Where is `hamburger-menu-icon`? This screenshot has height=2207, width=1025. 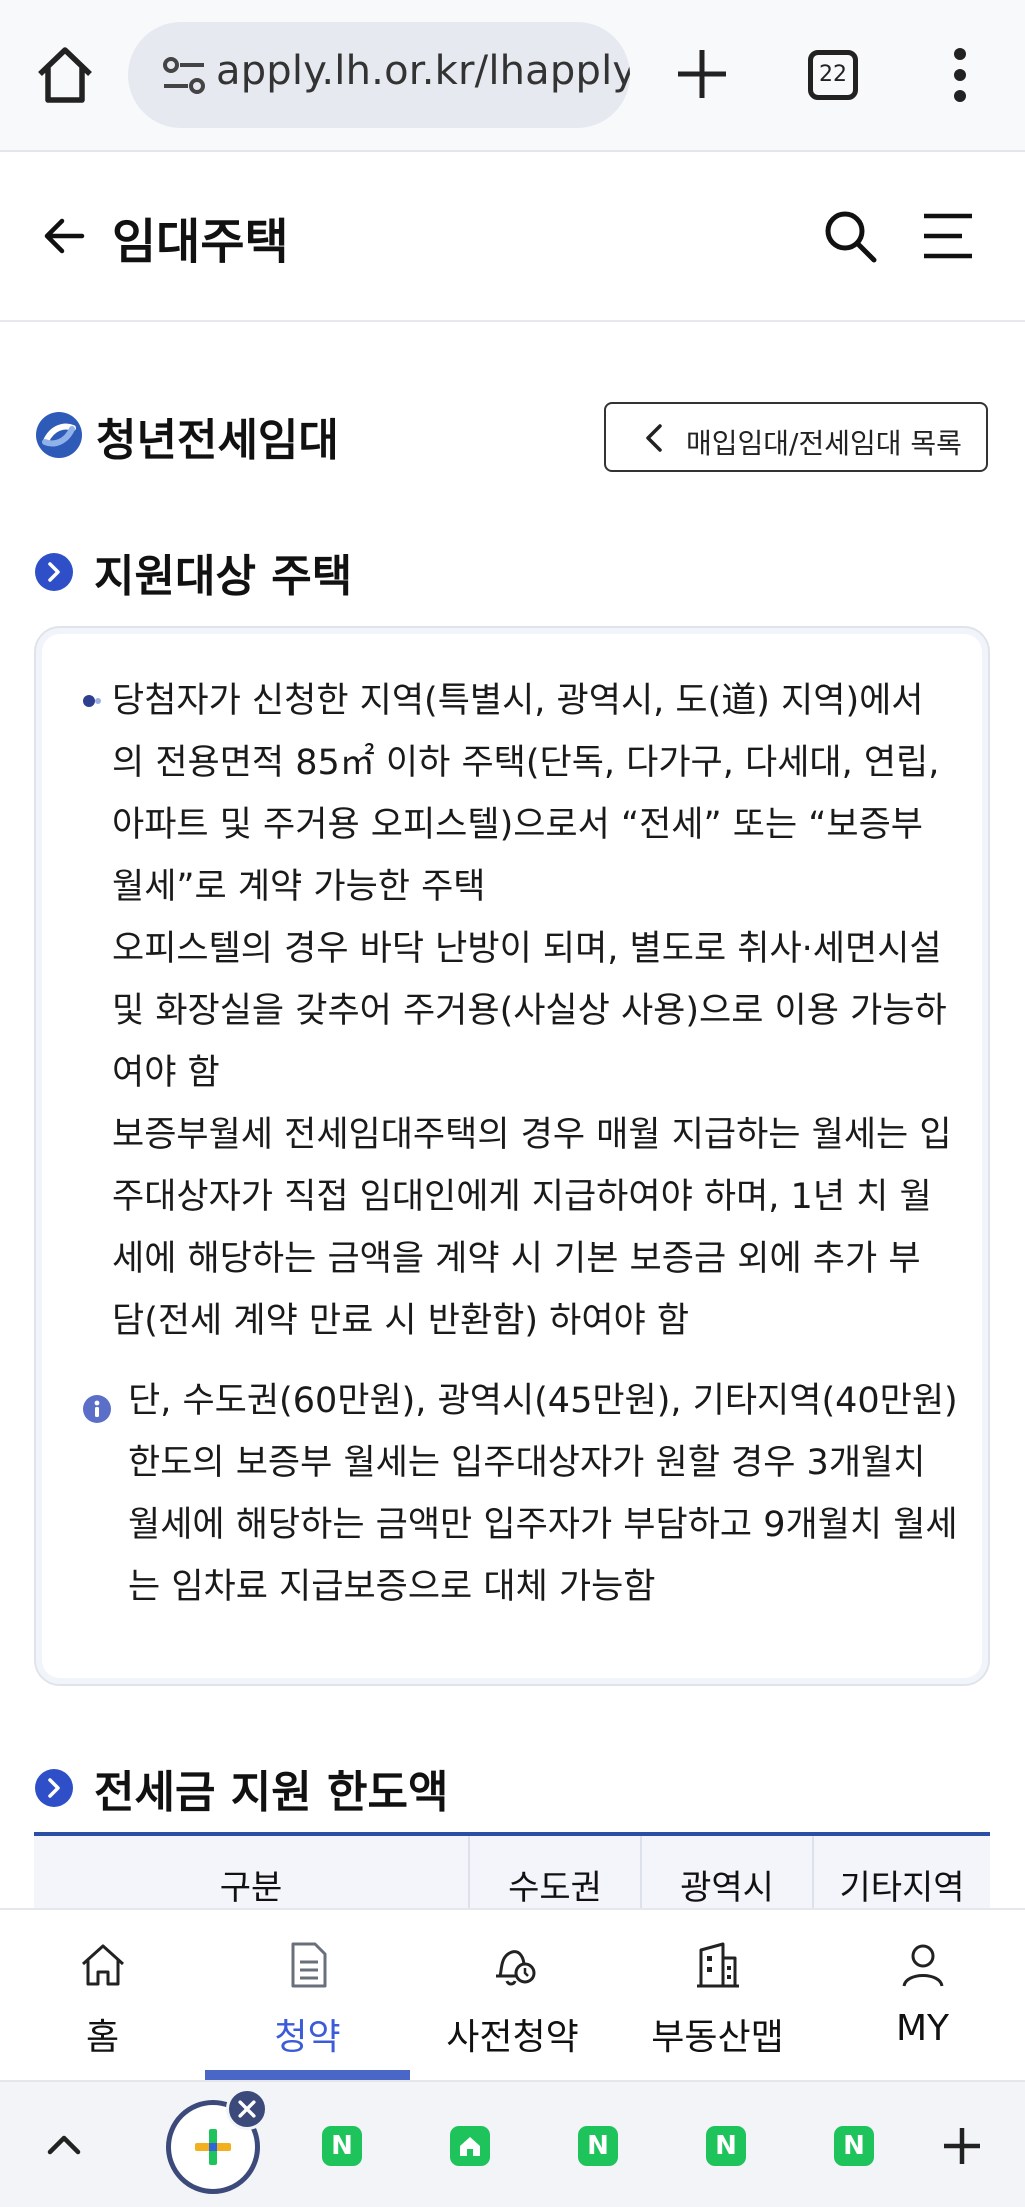
hamburger-menu-icon is located at coordinates (948, 236).